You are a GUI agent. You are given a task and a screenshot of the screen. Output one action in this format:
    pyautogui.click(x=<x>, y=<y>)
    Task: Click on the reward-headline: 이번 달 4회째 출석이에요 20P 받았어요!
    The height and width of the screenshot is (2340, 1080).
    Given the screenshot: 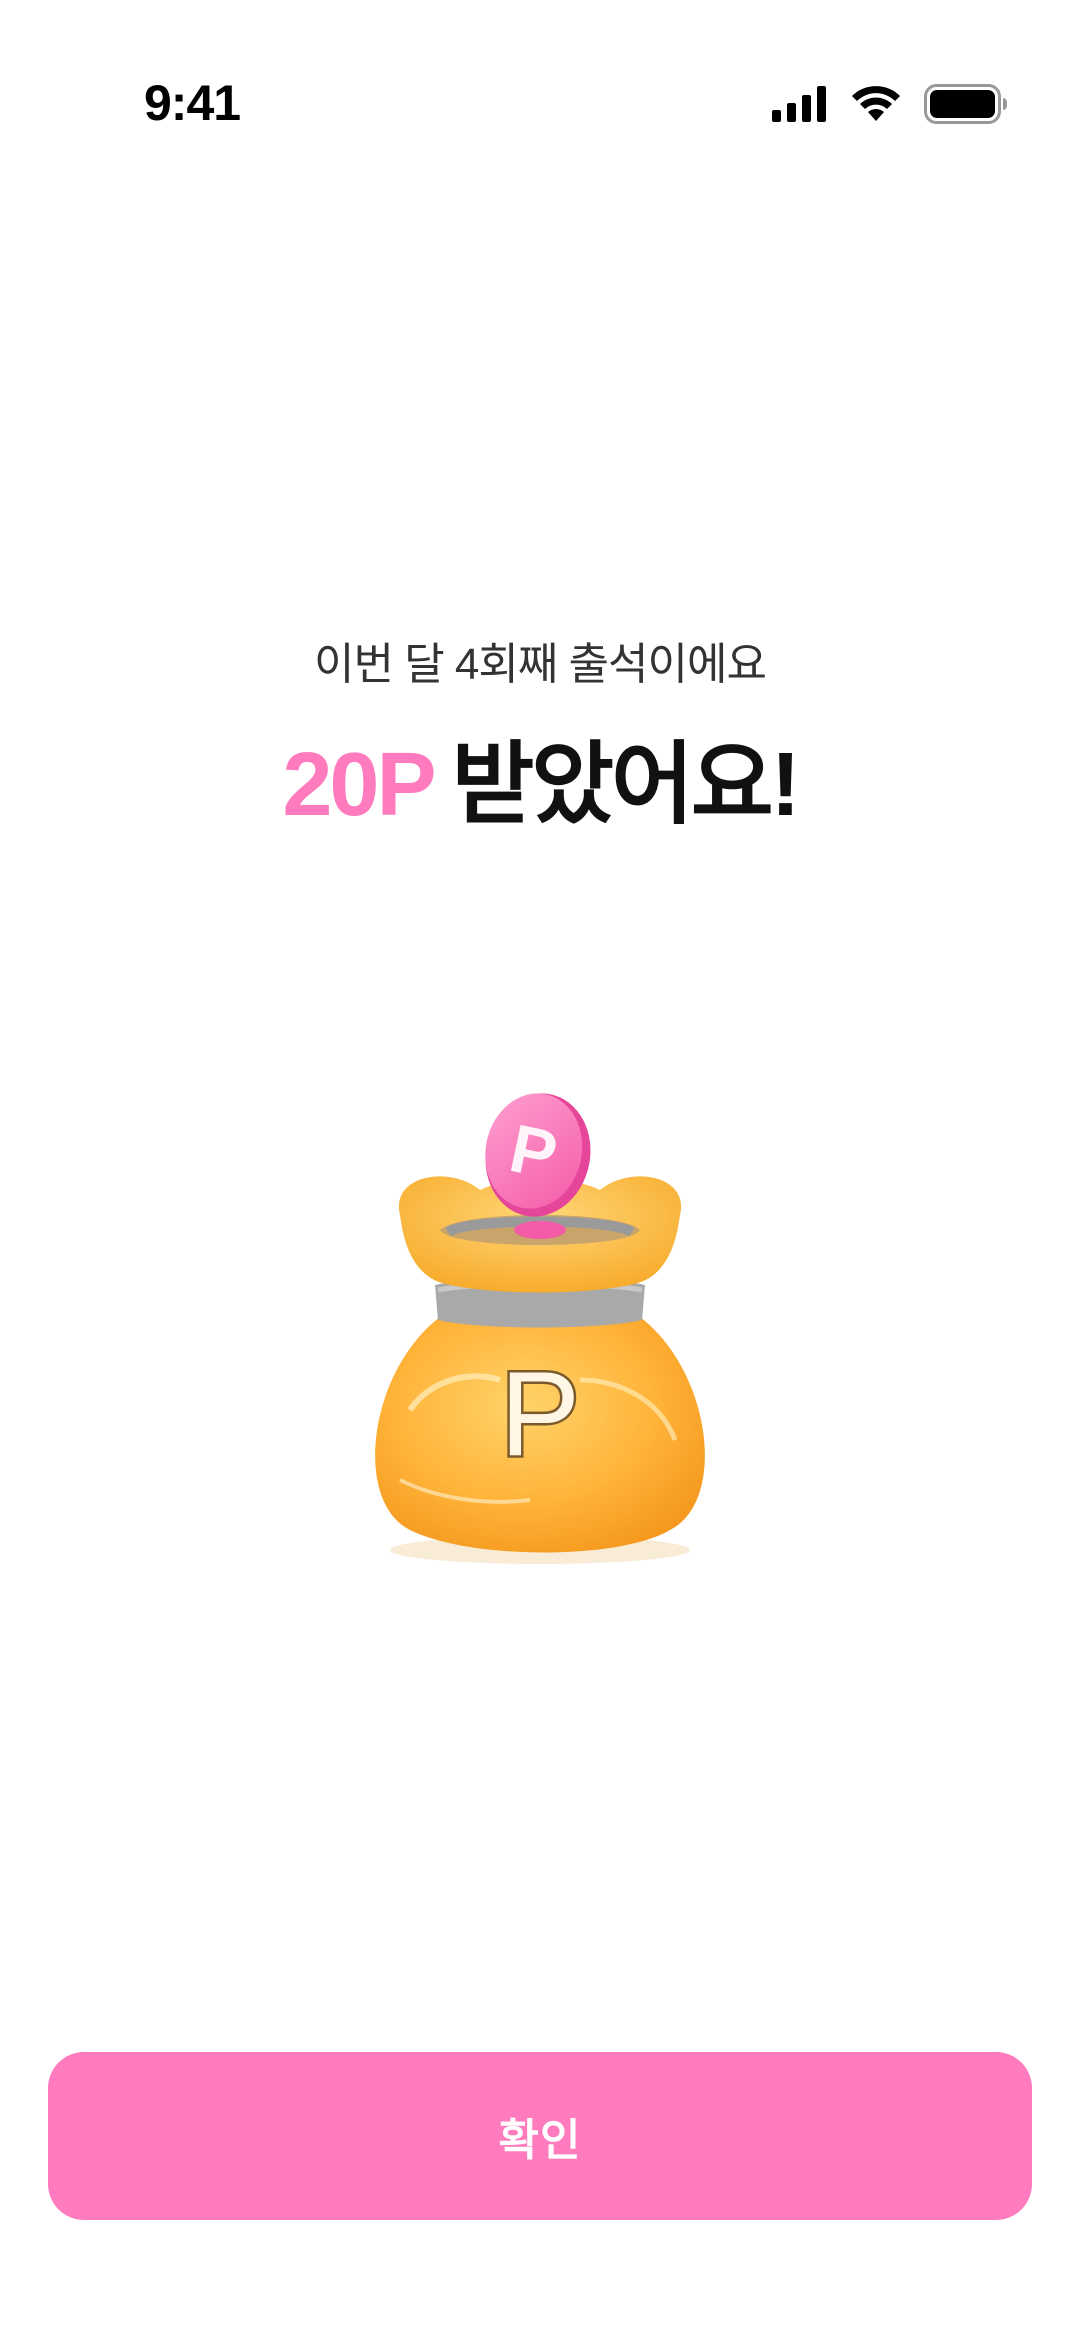 What is the action you would take?
    pyautogui.click(x=540, y=735)
    